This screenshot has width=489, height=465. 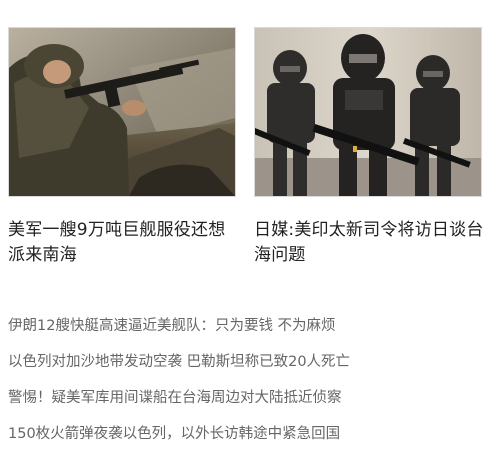 What do you see at coordinates (245, 440) in the screenshot?
I see `news-item-4: 150枚火箭弹夜袭以色列，以外长访韩途中紧急回国` at bounding box center [245, 440].